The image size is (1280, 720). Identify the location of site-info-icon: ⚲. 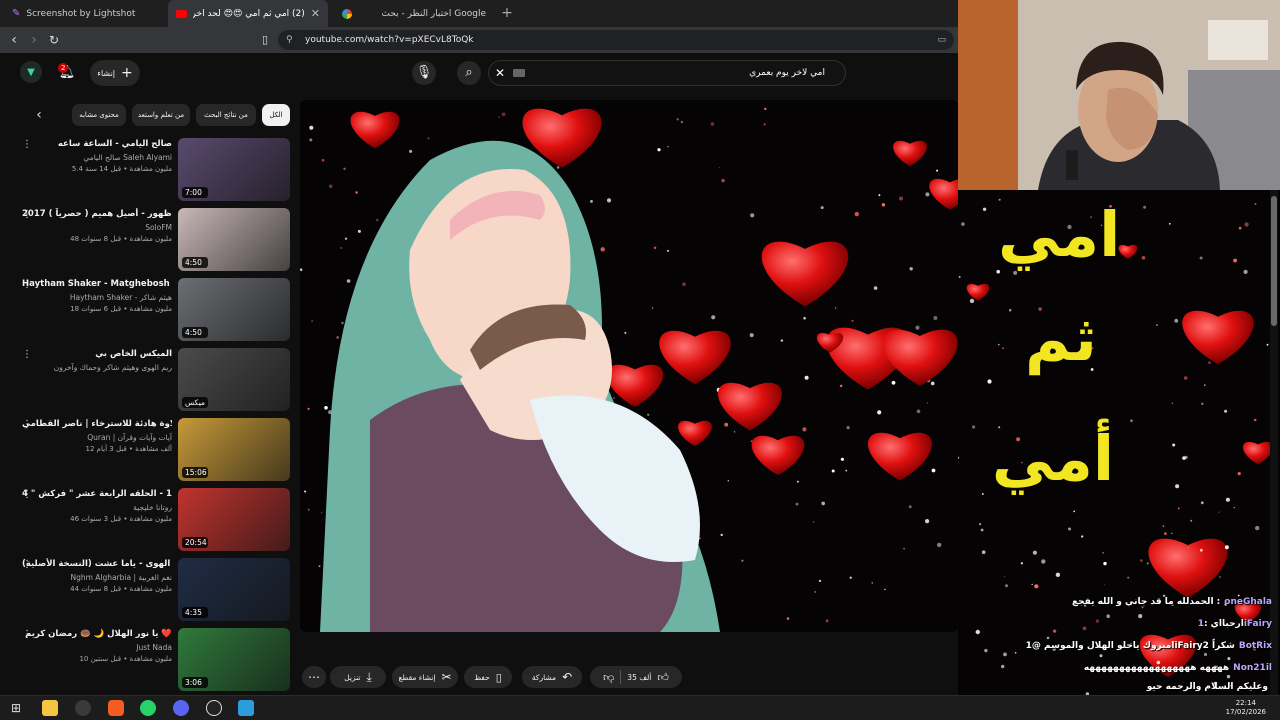
(289, 40).